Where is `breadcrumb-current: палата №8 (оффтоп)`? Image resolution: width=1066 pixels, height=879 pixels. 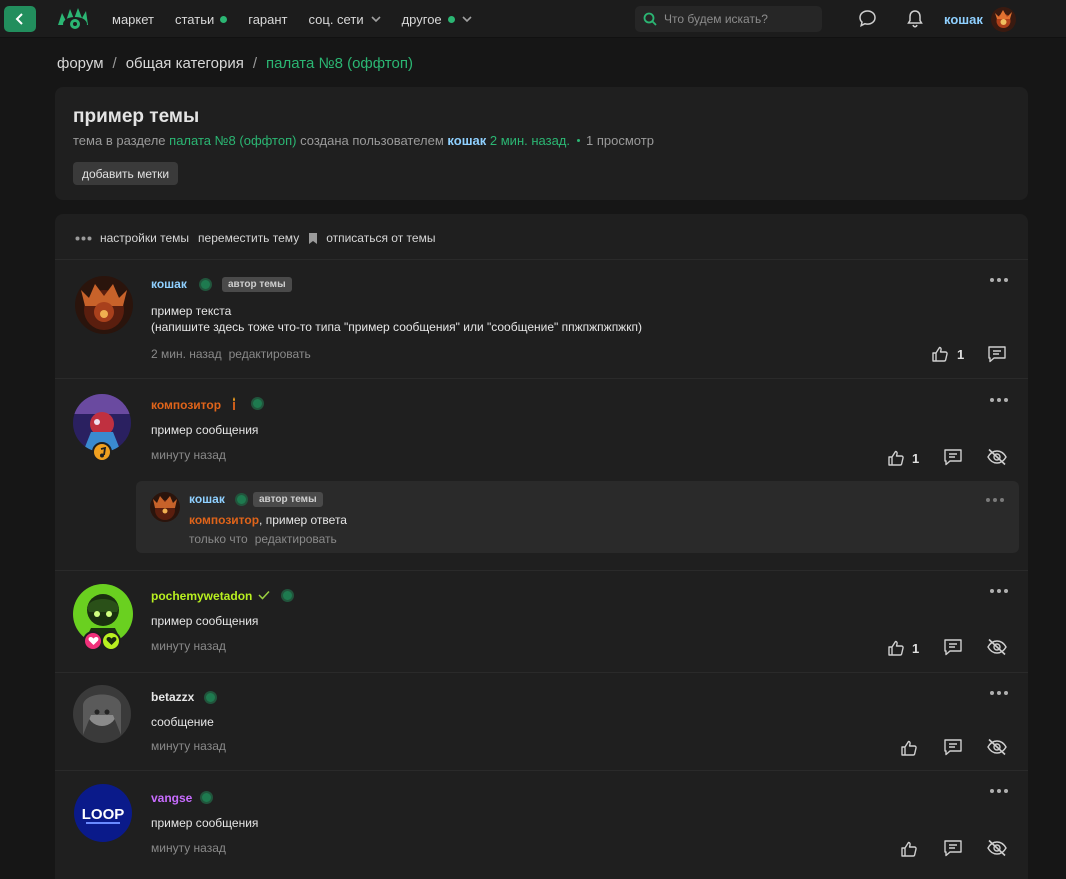
breadcrumb-current: палата №8 (оффтоп) is located at coordinates (339, 63).